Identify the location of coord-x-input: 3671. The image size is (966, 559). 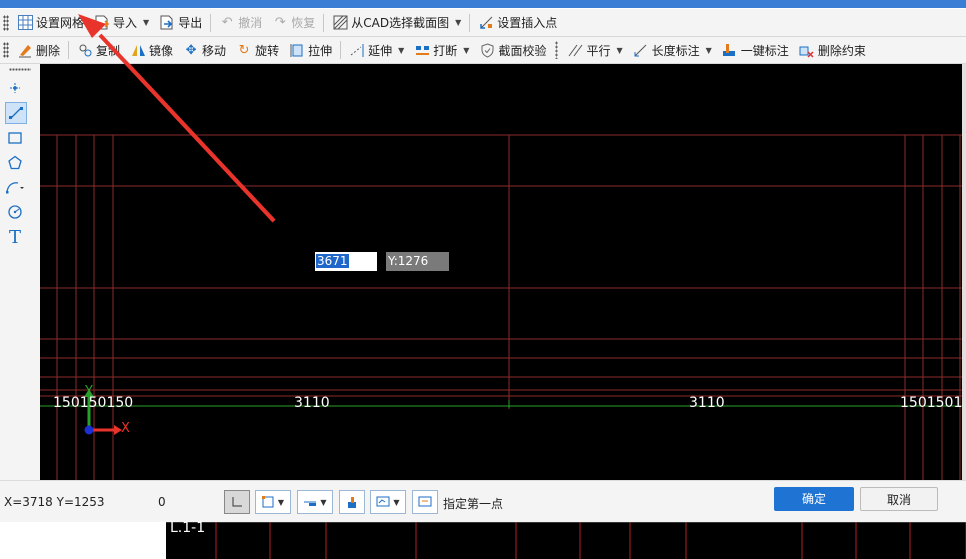
(346, 261).